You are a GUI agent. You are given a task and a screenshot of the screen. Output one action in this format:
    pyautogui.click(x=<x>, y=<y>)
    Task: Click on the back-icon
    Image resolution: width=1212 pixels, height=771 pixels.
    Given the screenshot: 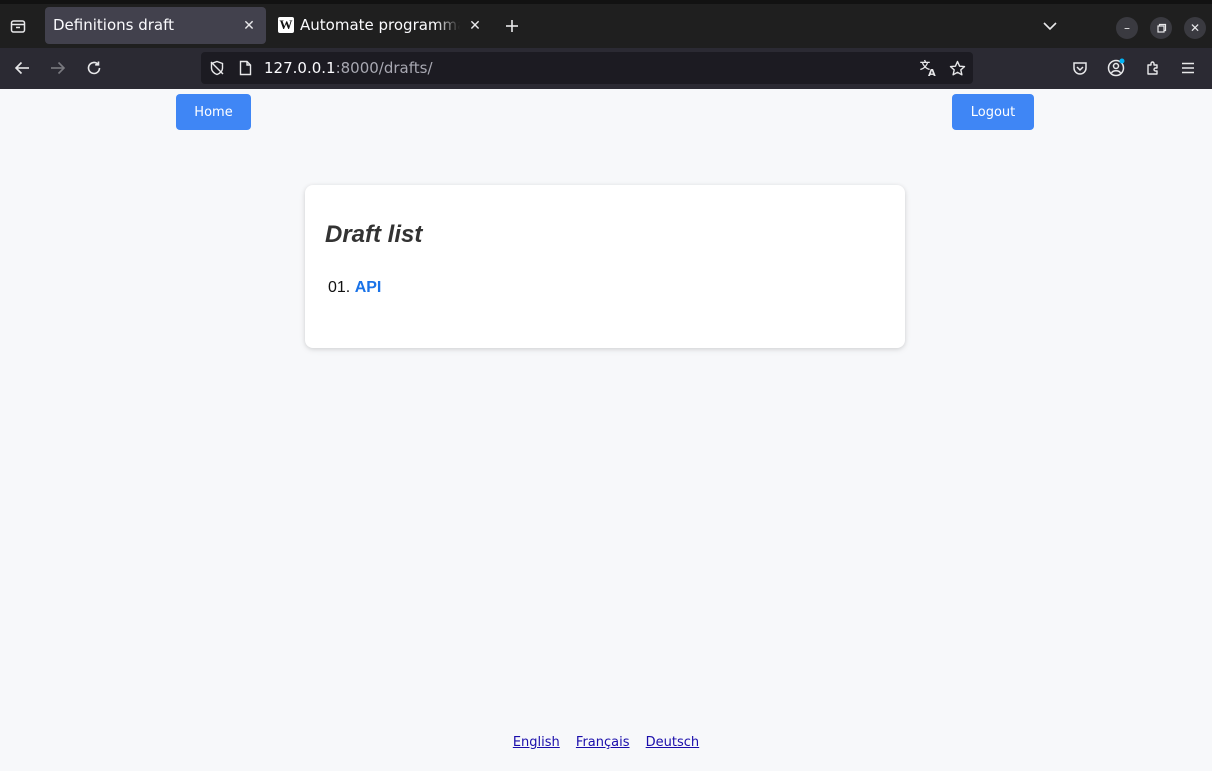 What is the action you would take?
    pyautogui.click(x=22, y=68)
    